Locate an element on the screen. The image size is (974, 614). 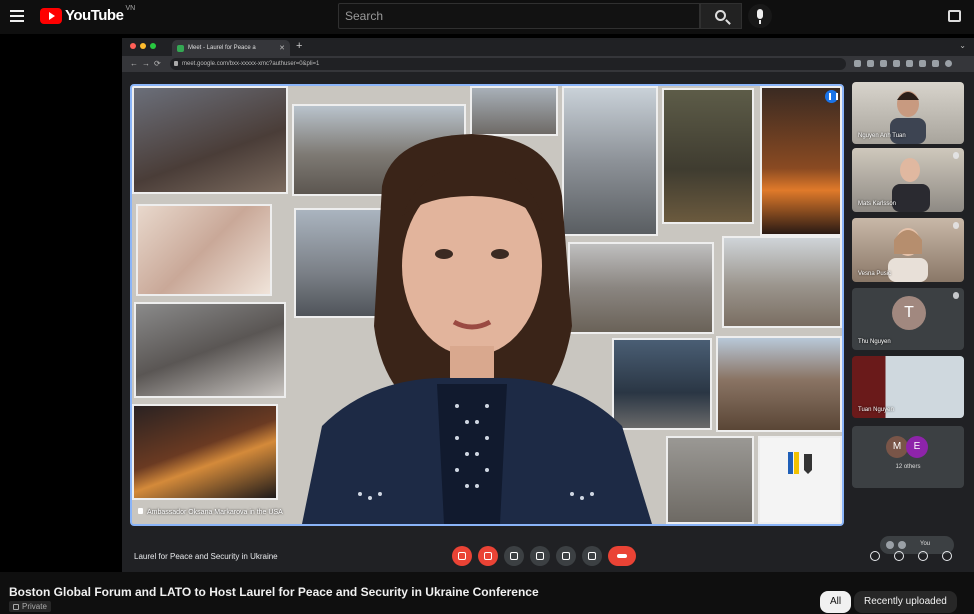
participant-tile: Vesna Pusic is located at coordinates (908, 250).